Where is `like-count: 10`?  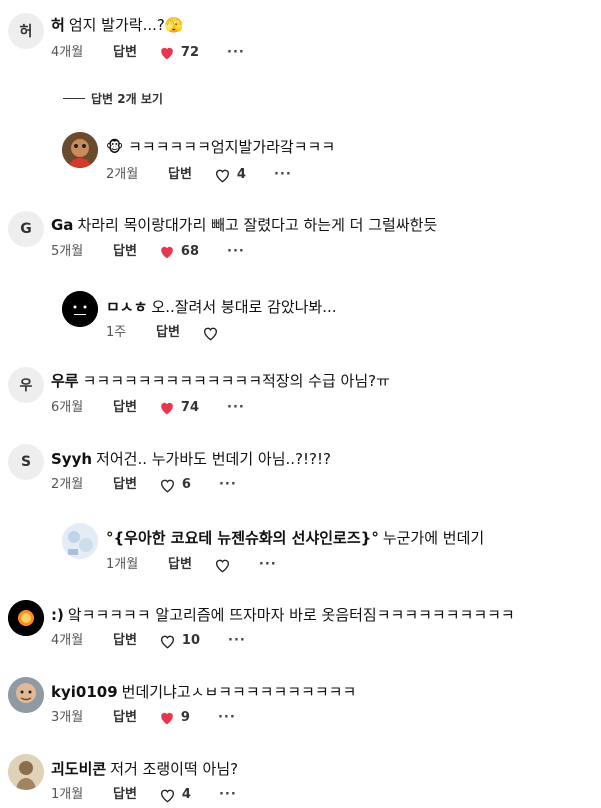 like-count: 10 is located at coordinates (191, 640).